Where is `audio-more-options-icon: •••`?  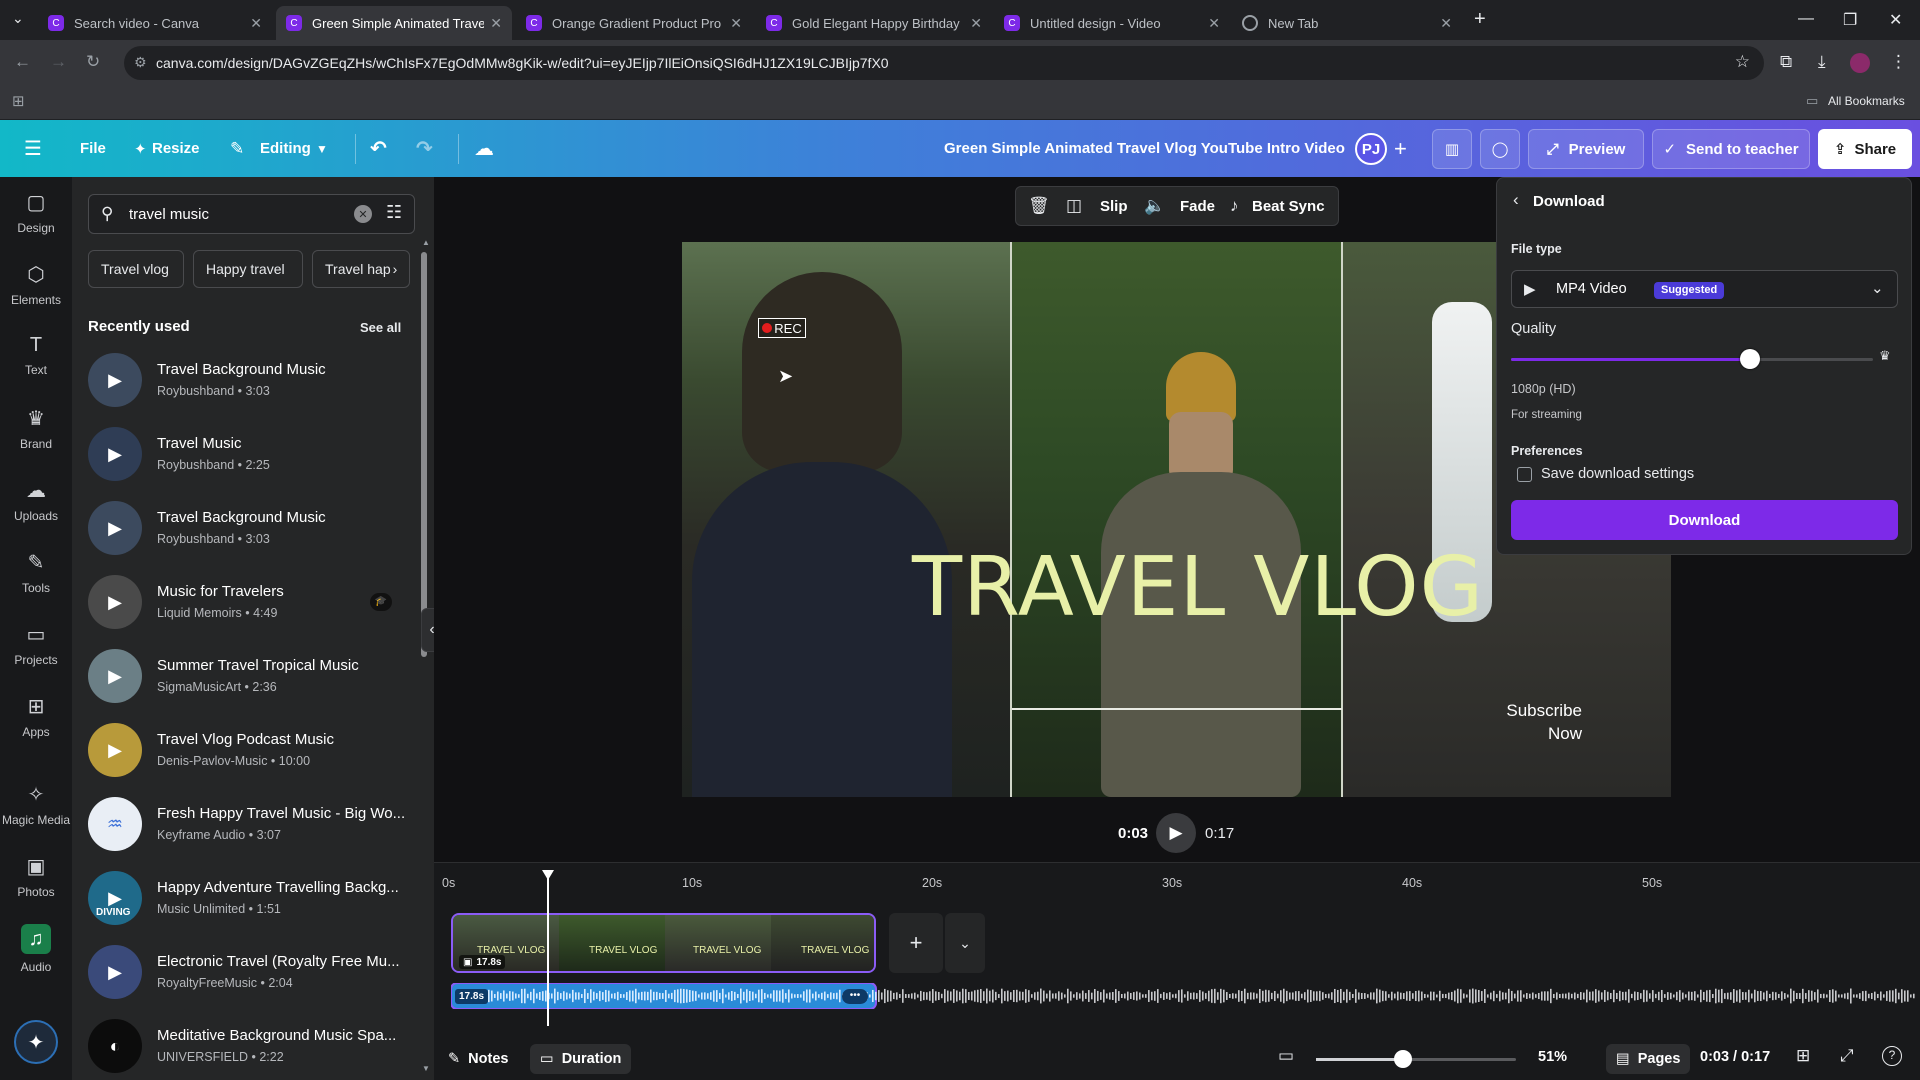
audio-more-options-icon: ••• is located at coordinates (855, 996).